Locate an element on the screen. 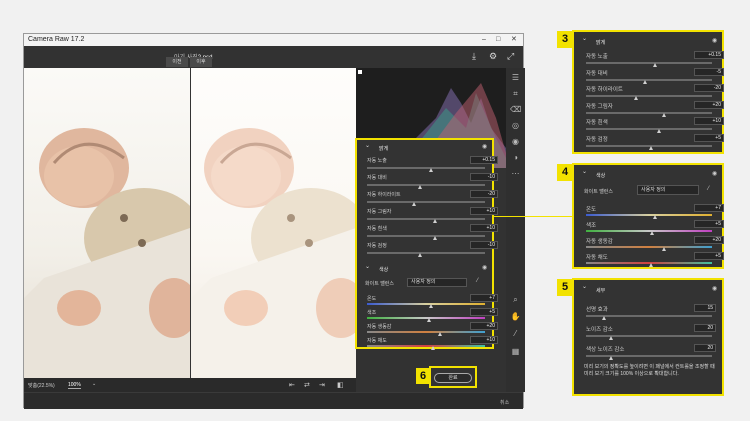  zoom-100-button: 100% is located at coordinates (74, 385).